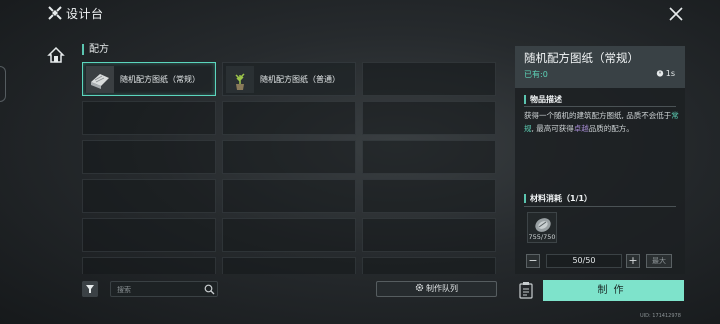 The image size is (720, 324). I want to click on desc-quality-excellent: 卓越, so click(581, 128).